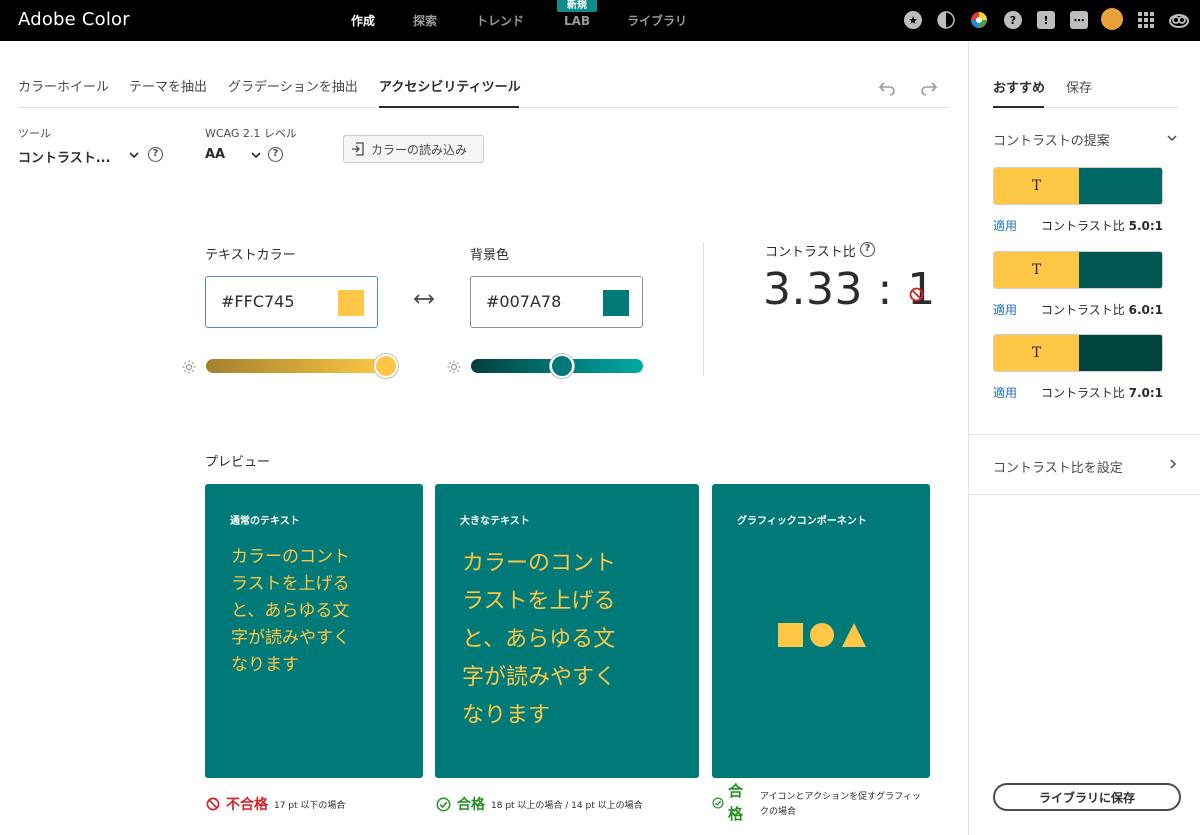 The width and height of the screenshot is (1200, 835). Describe the element at coordinates (310, 805) in the screenshot. I see `result-note: 17 pt 以下の場合` at that location.